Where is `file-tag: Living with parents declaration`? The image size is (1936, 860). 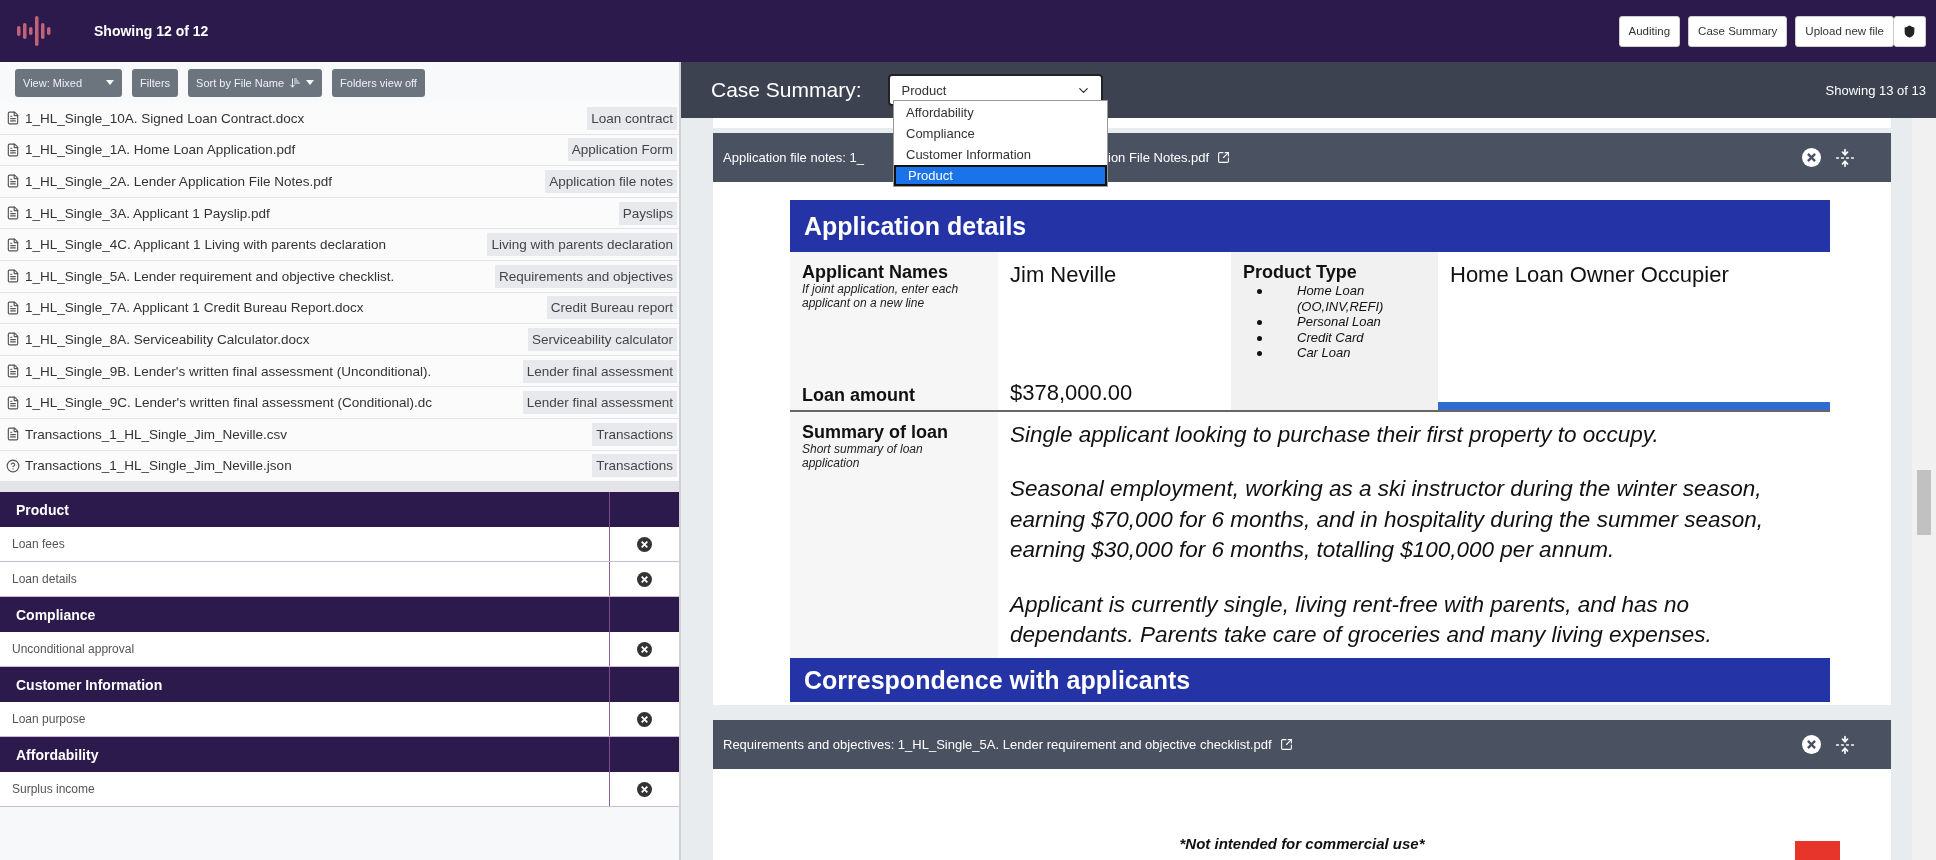 file-tag: Living with parents declaration is located at coordinates (582, 245).